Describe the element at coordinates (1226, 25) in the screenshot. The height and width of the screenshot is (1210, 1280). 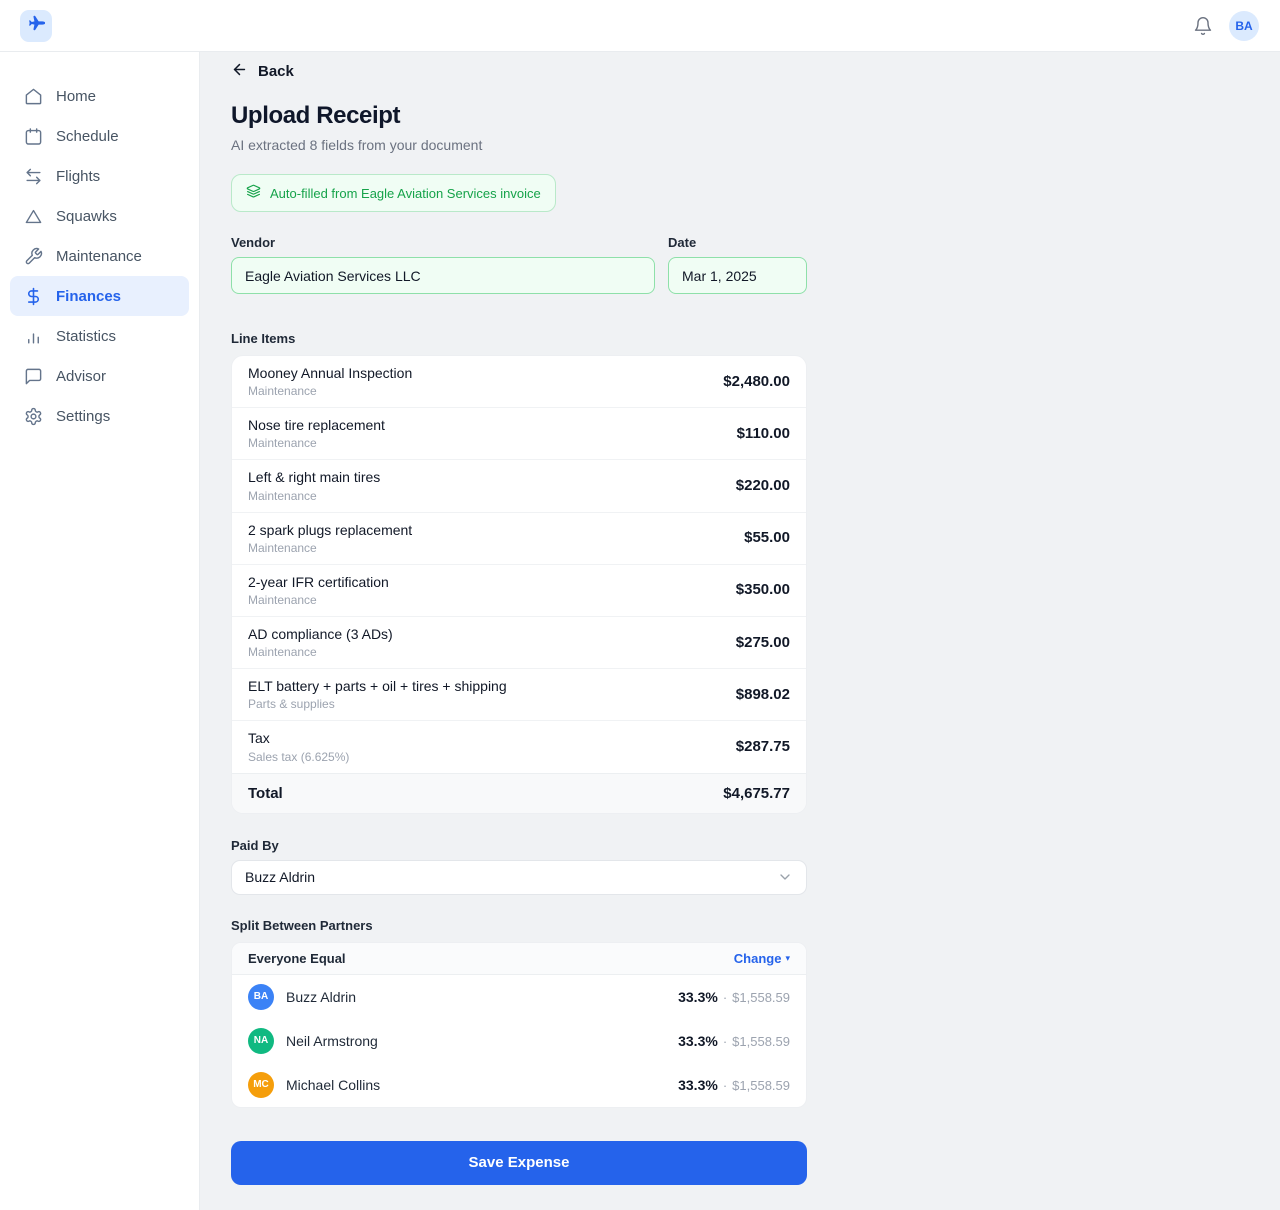
I see `topbar-actions: BA` at that location.